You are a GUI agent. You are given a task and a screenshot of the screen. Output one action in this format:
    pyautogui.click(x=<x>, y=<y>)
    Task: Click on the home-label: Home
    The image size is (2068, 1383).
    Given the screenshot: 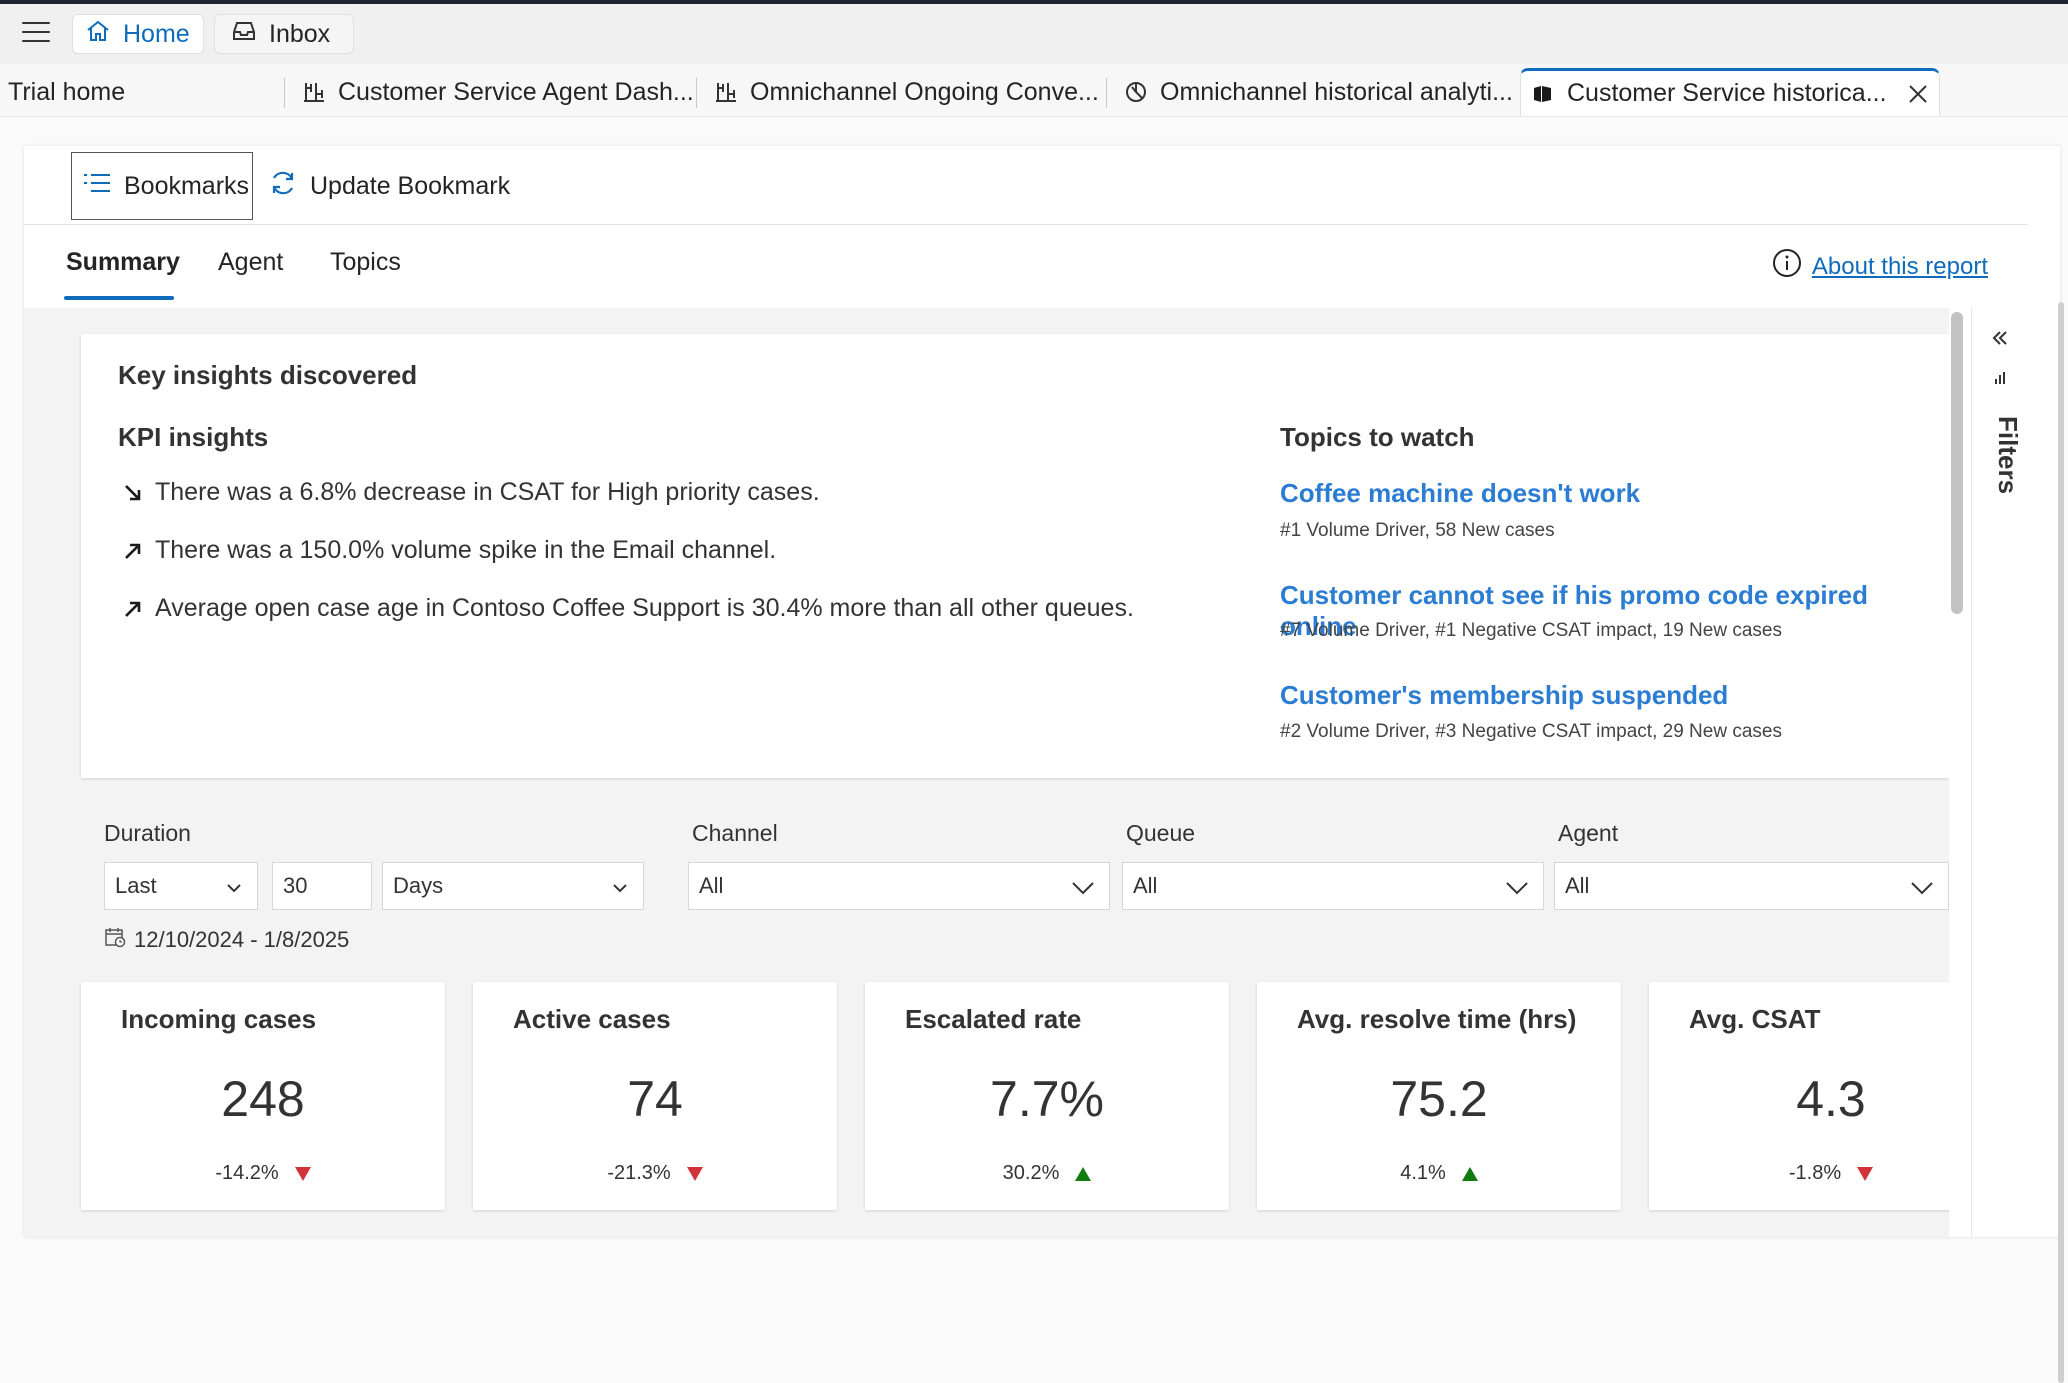 What is the action you would take?
    pyautogui.click(x=156, y=33)
    